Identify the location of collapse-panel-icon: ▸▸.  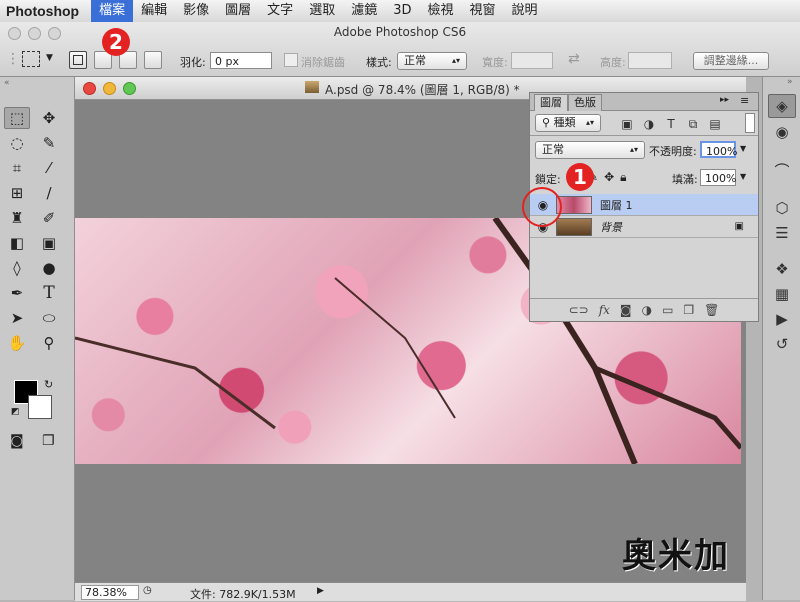
(724, 100).